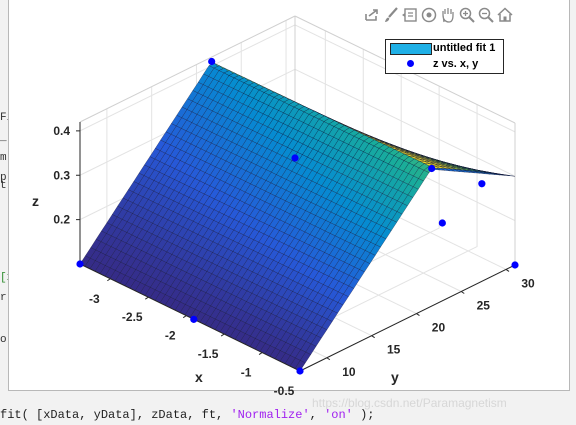  I want to click on legend: untitled fit 1 z vs. x, y, so click(444, 56).